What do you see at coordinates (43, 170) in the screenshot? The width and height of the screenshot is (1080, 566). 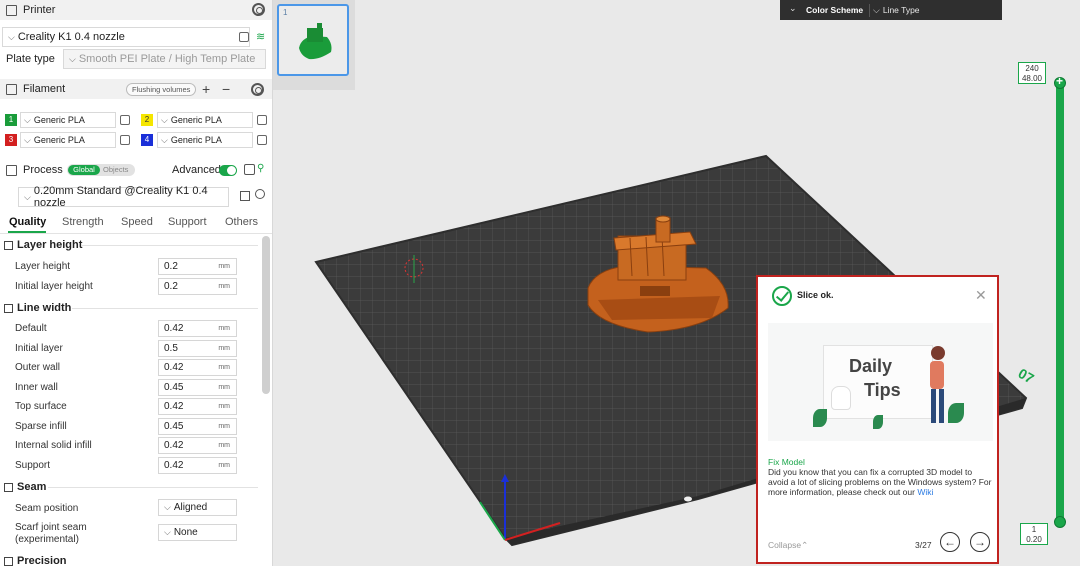 I see `process-title: Process` at bounding box center [43, 170].